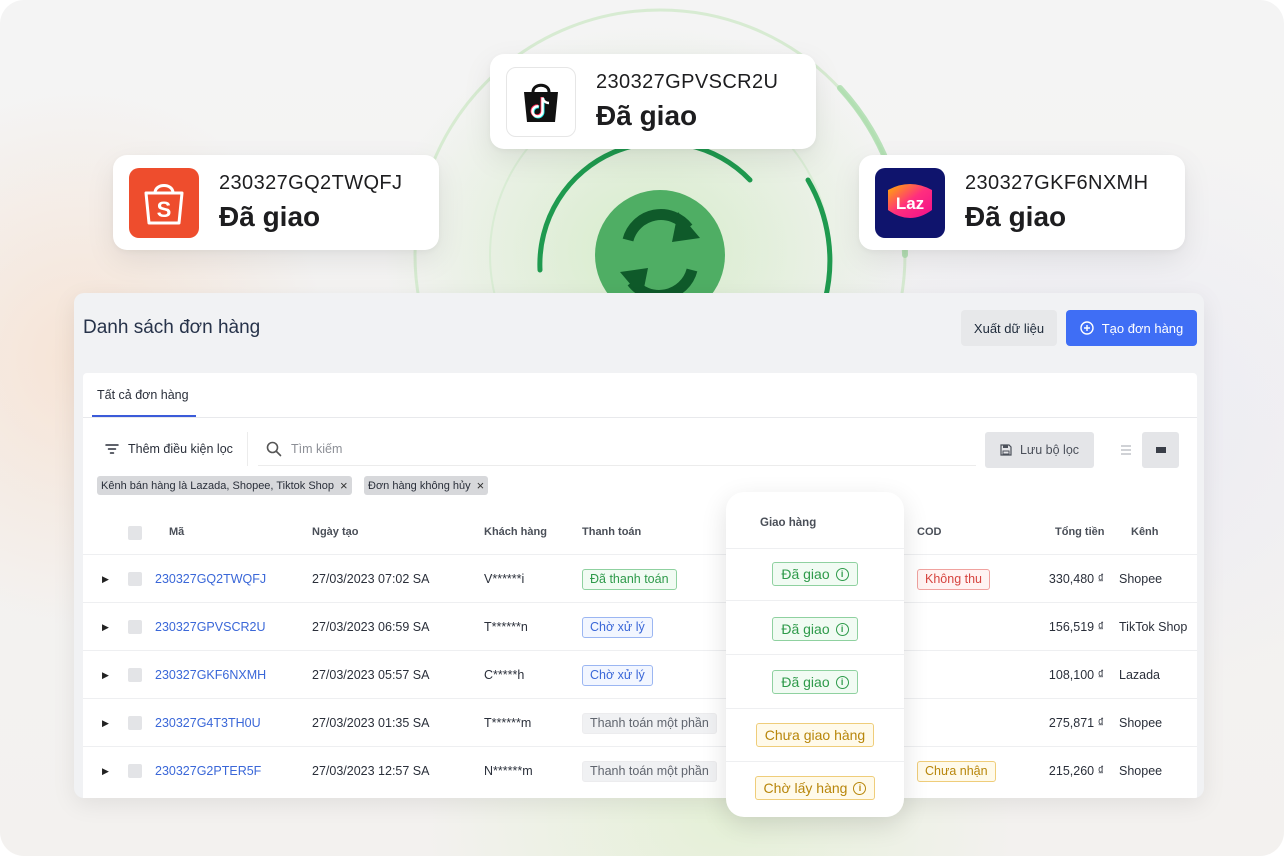 This screenshot has height=856, width=1284. I want to click on compact-view-icon, so click(1160, 450).